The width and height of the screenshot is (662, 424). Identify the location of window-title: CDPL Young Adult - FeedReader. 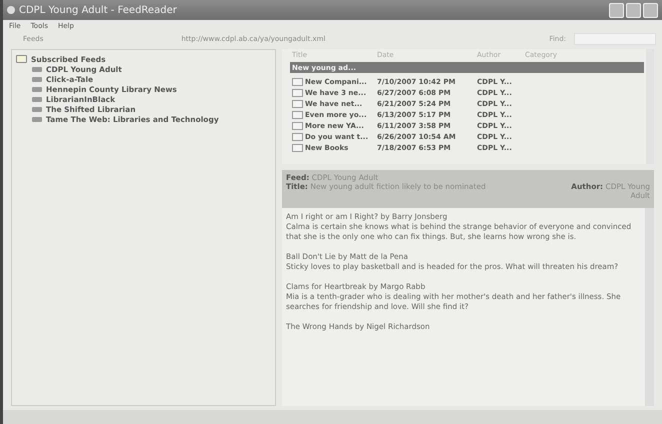
(98, 10).